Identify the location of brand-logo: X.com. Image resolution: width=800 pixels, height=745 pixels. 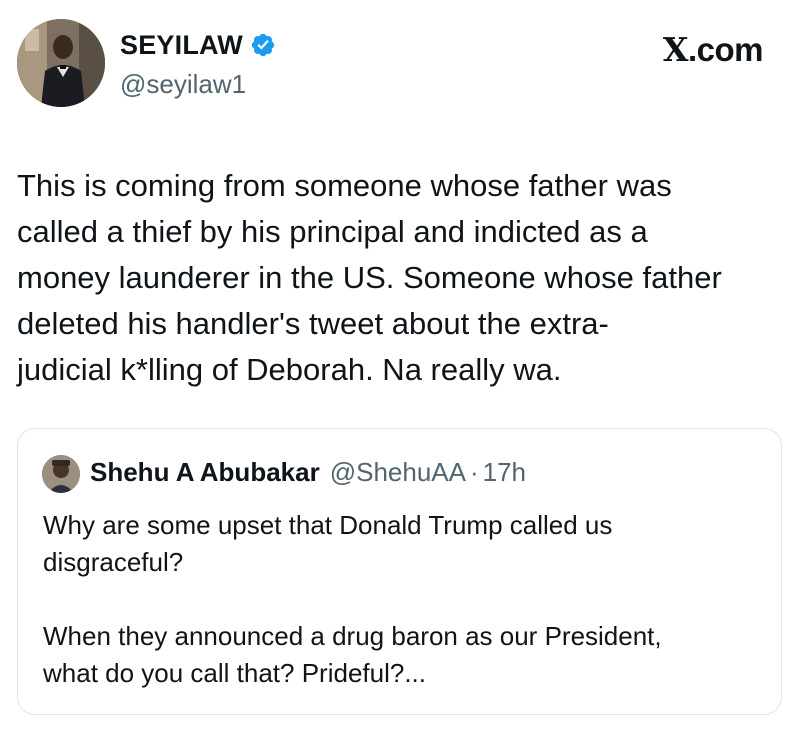
(713, 49).